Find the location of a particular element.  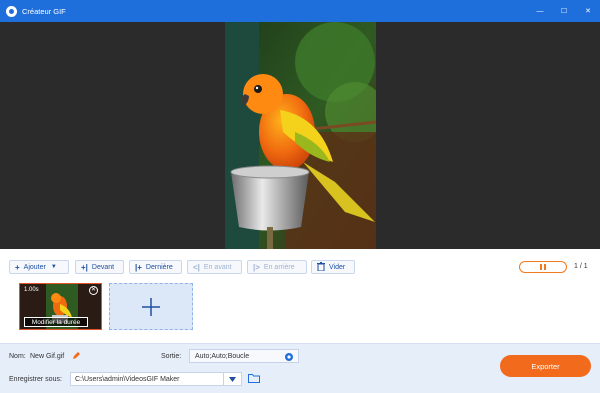

name-label: Nom: is located at coordinates (17, 356).